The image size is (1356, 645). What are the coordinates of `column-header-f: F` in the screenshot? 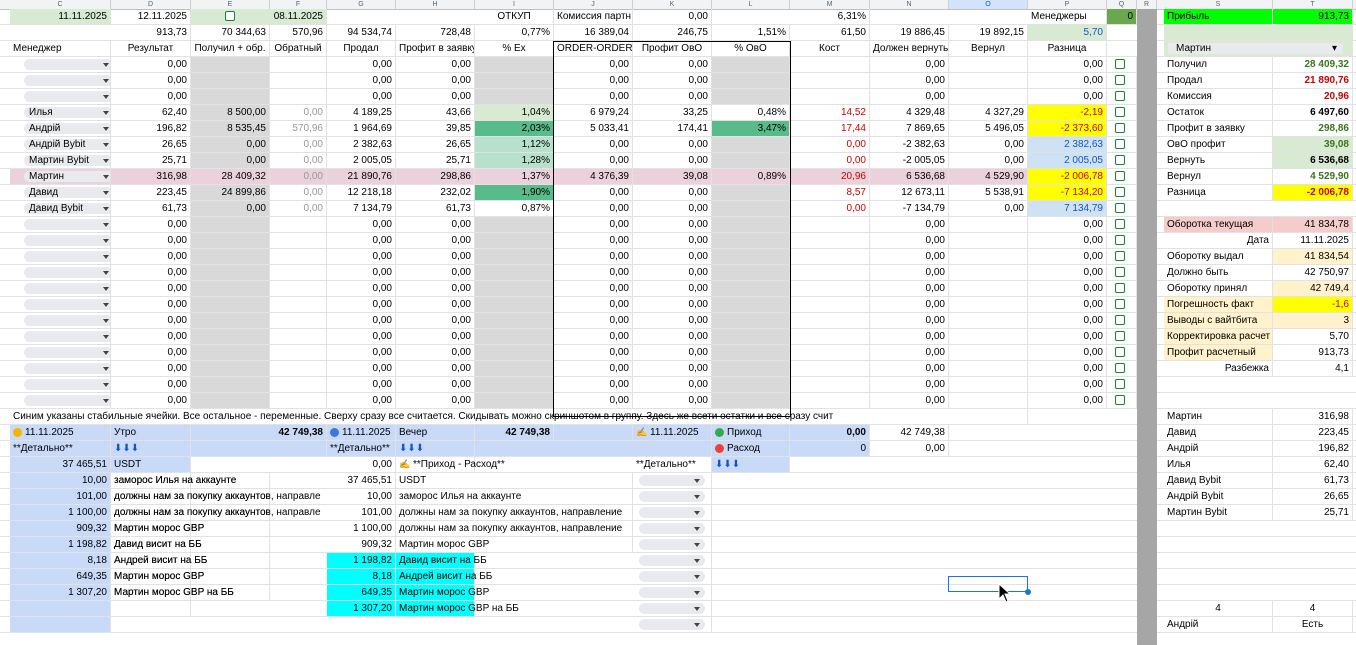 It's located at (298, 4).